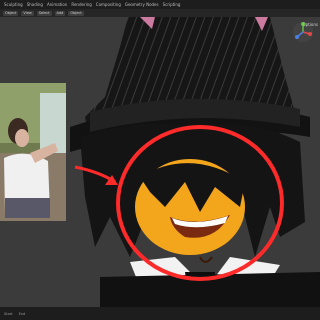 The width and height of the screenshot is (320, 320). I want to click on object-menu: Object, so click(76, 13).